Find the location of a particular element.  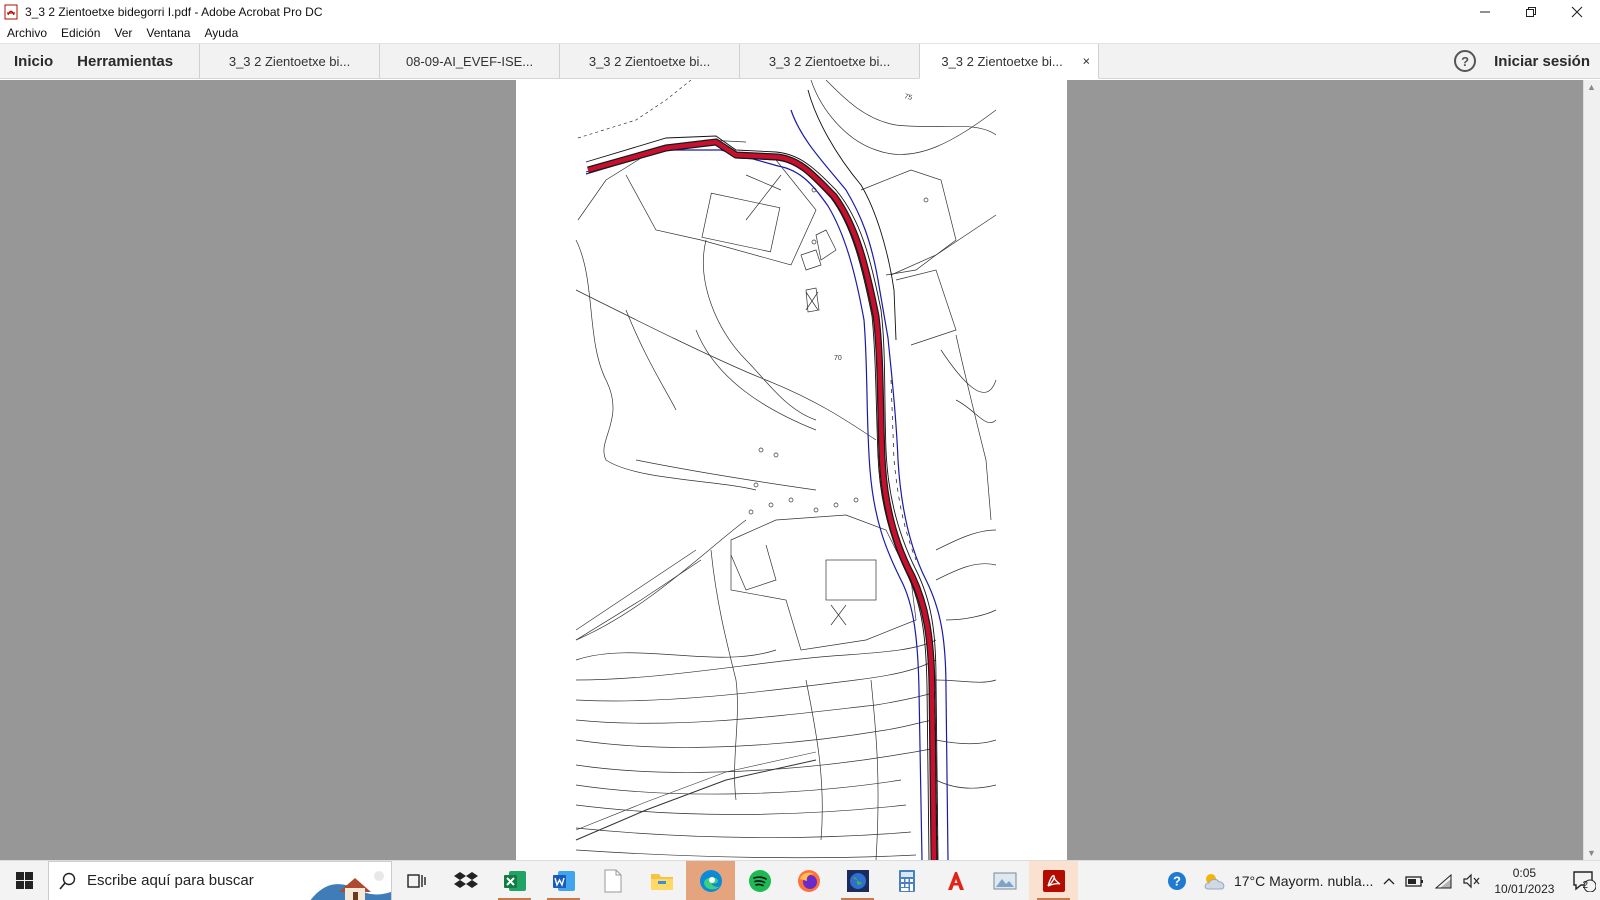

windows-logo-icon is located at coordinates (24, 880).